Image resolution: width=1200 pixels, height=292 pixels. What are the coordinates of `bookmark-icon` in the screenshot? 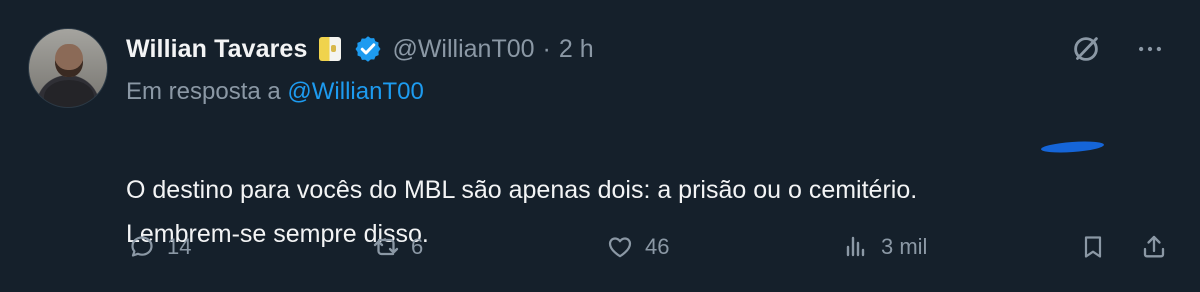 It's located at (1093, 247).